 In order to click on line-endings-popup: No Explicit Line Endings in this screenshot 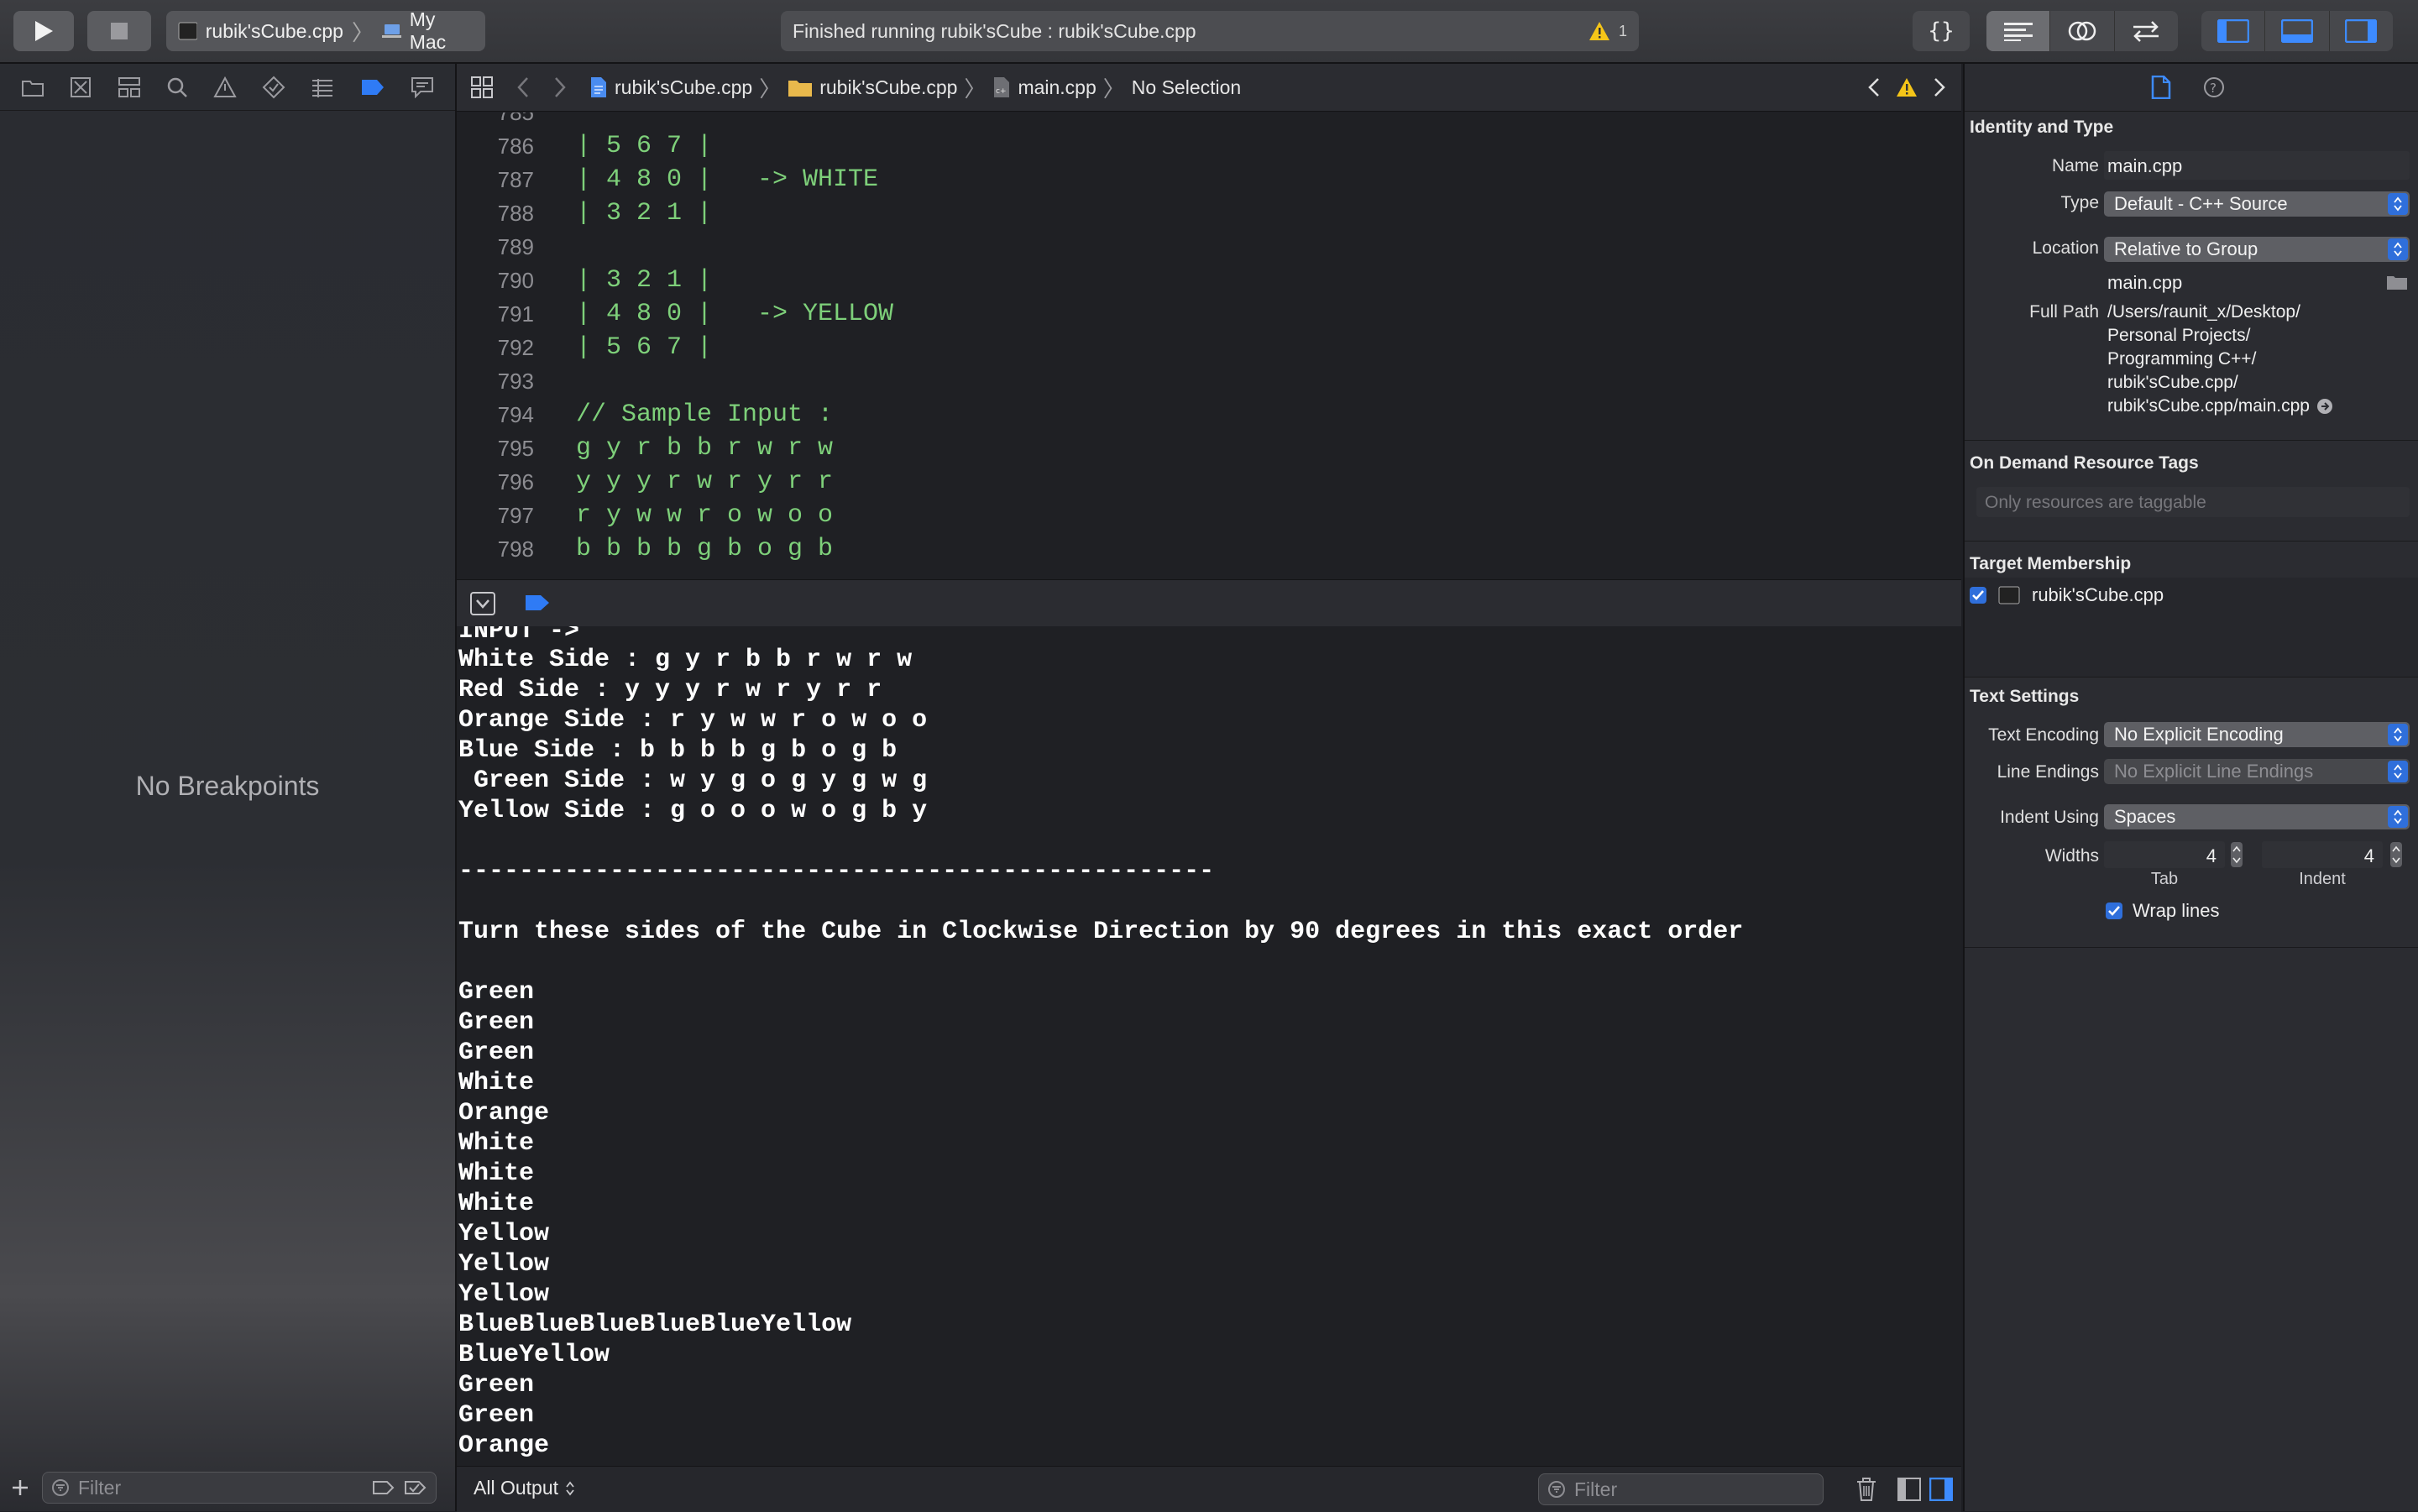, I will do `click(2257, 771)`.